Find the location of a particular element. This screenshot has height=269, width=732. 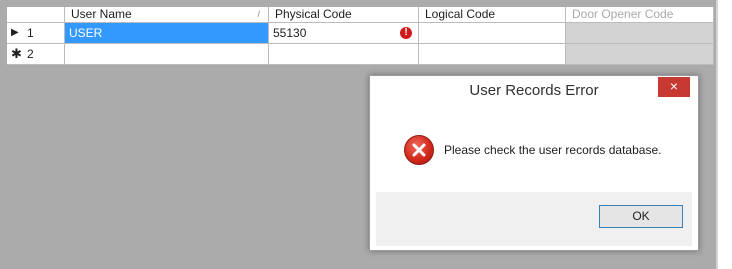

error-icon is located at coordinates (419, 150).